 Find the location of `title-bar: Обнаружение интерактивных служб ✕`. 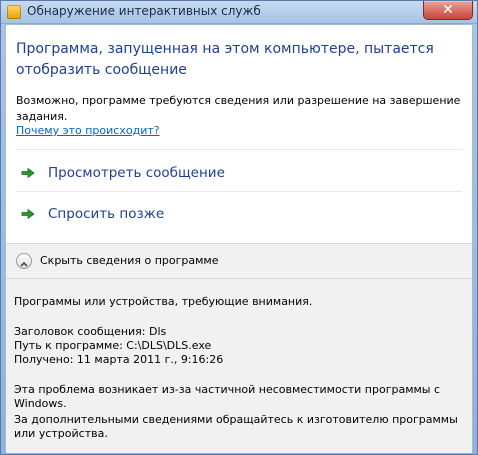

title-bar: Обнаружение интерактивных служб ✕ is located at coordinates (239, 12).